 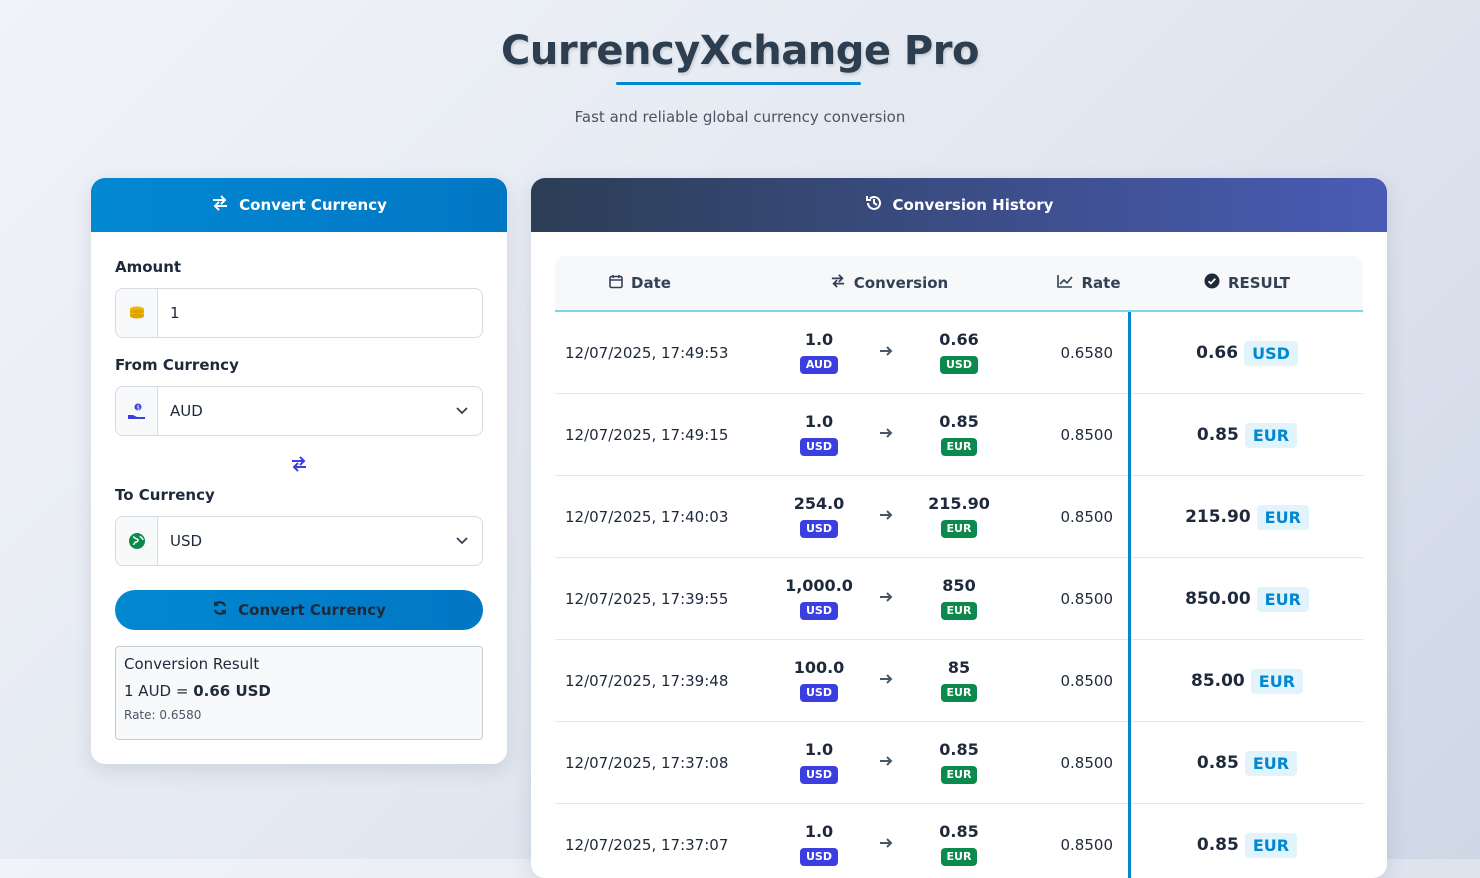 I want to click on row-to: 215.90 EUR, so click(x=959, y=516).